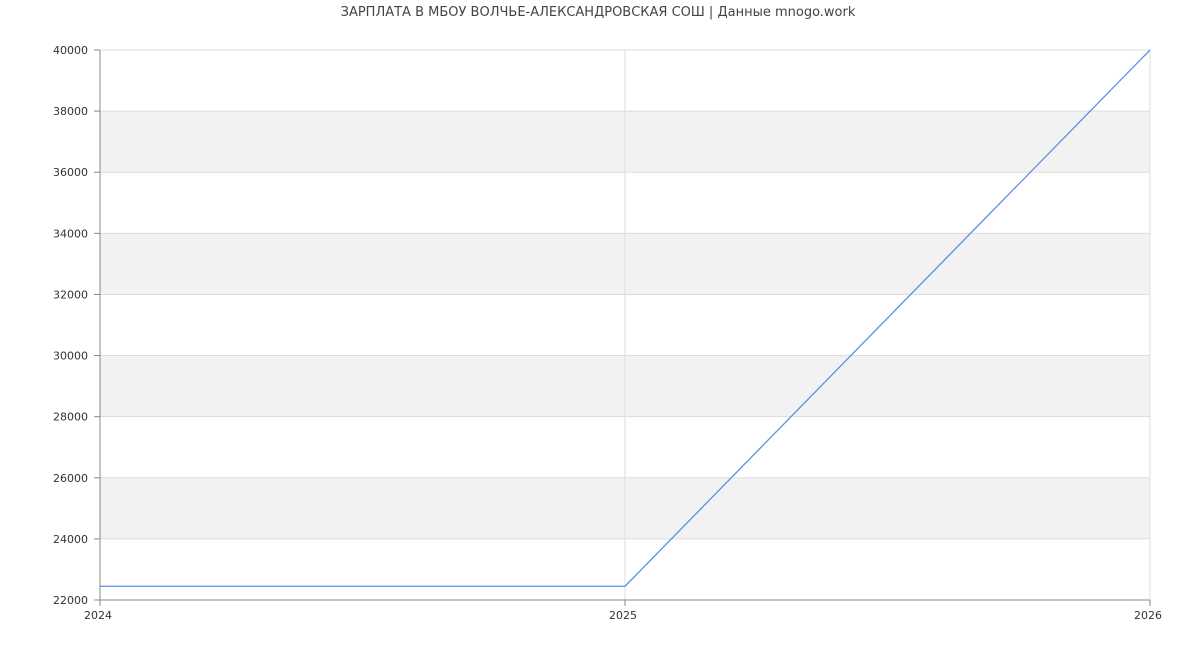 The image size is (1200, 650). What do you see at coordinates (70, 356) in the screenshot?
I see `y-tick-label: 30000` at bounding box center [70, 356].